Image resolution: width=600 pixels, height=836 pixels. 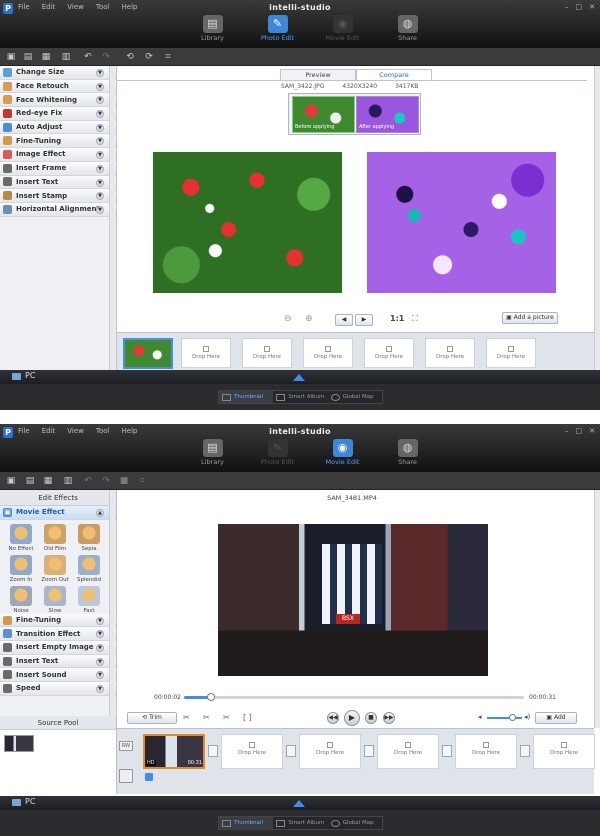 I want to click on mark-in-out-icon: [ ], so click(x=247, y=717).